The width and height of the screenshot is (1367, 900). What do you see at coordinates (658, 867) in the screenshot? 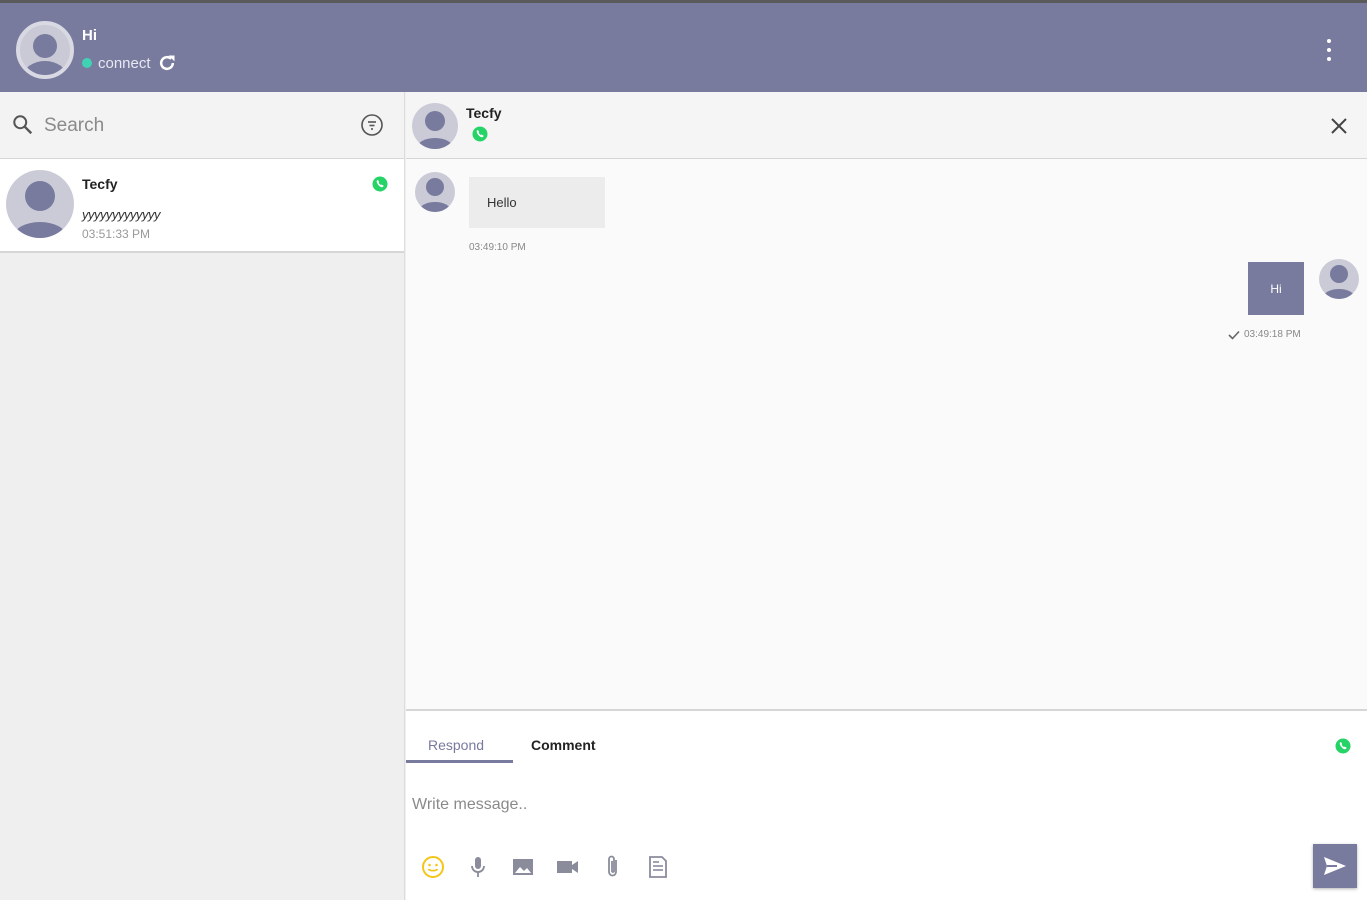
I see `template-icon` at bounding box center [658, 867].